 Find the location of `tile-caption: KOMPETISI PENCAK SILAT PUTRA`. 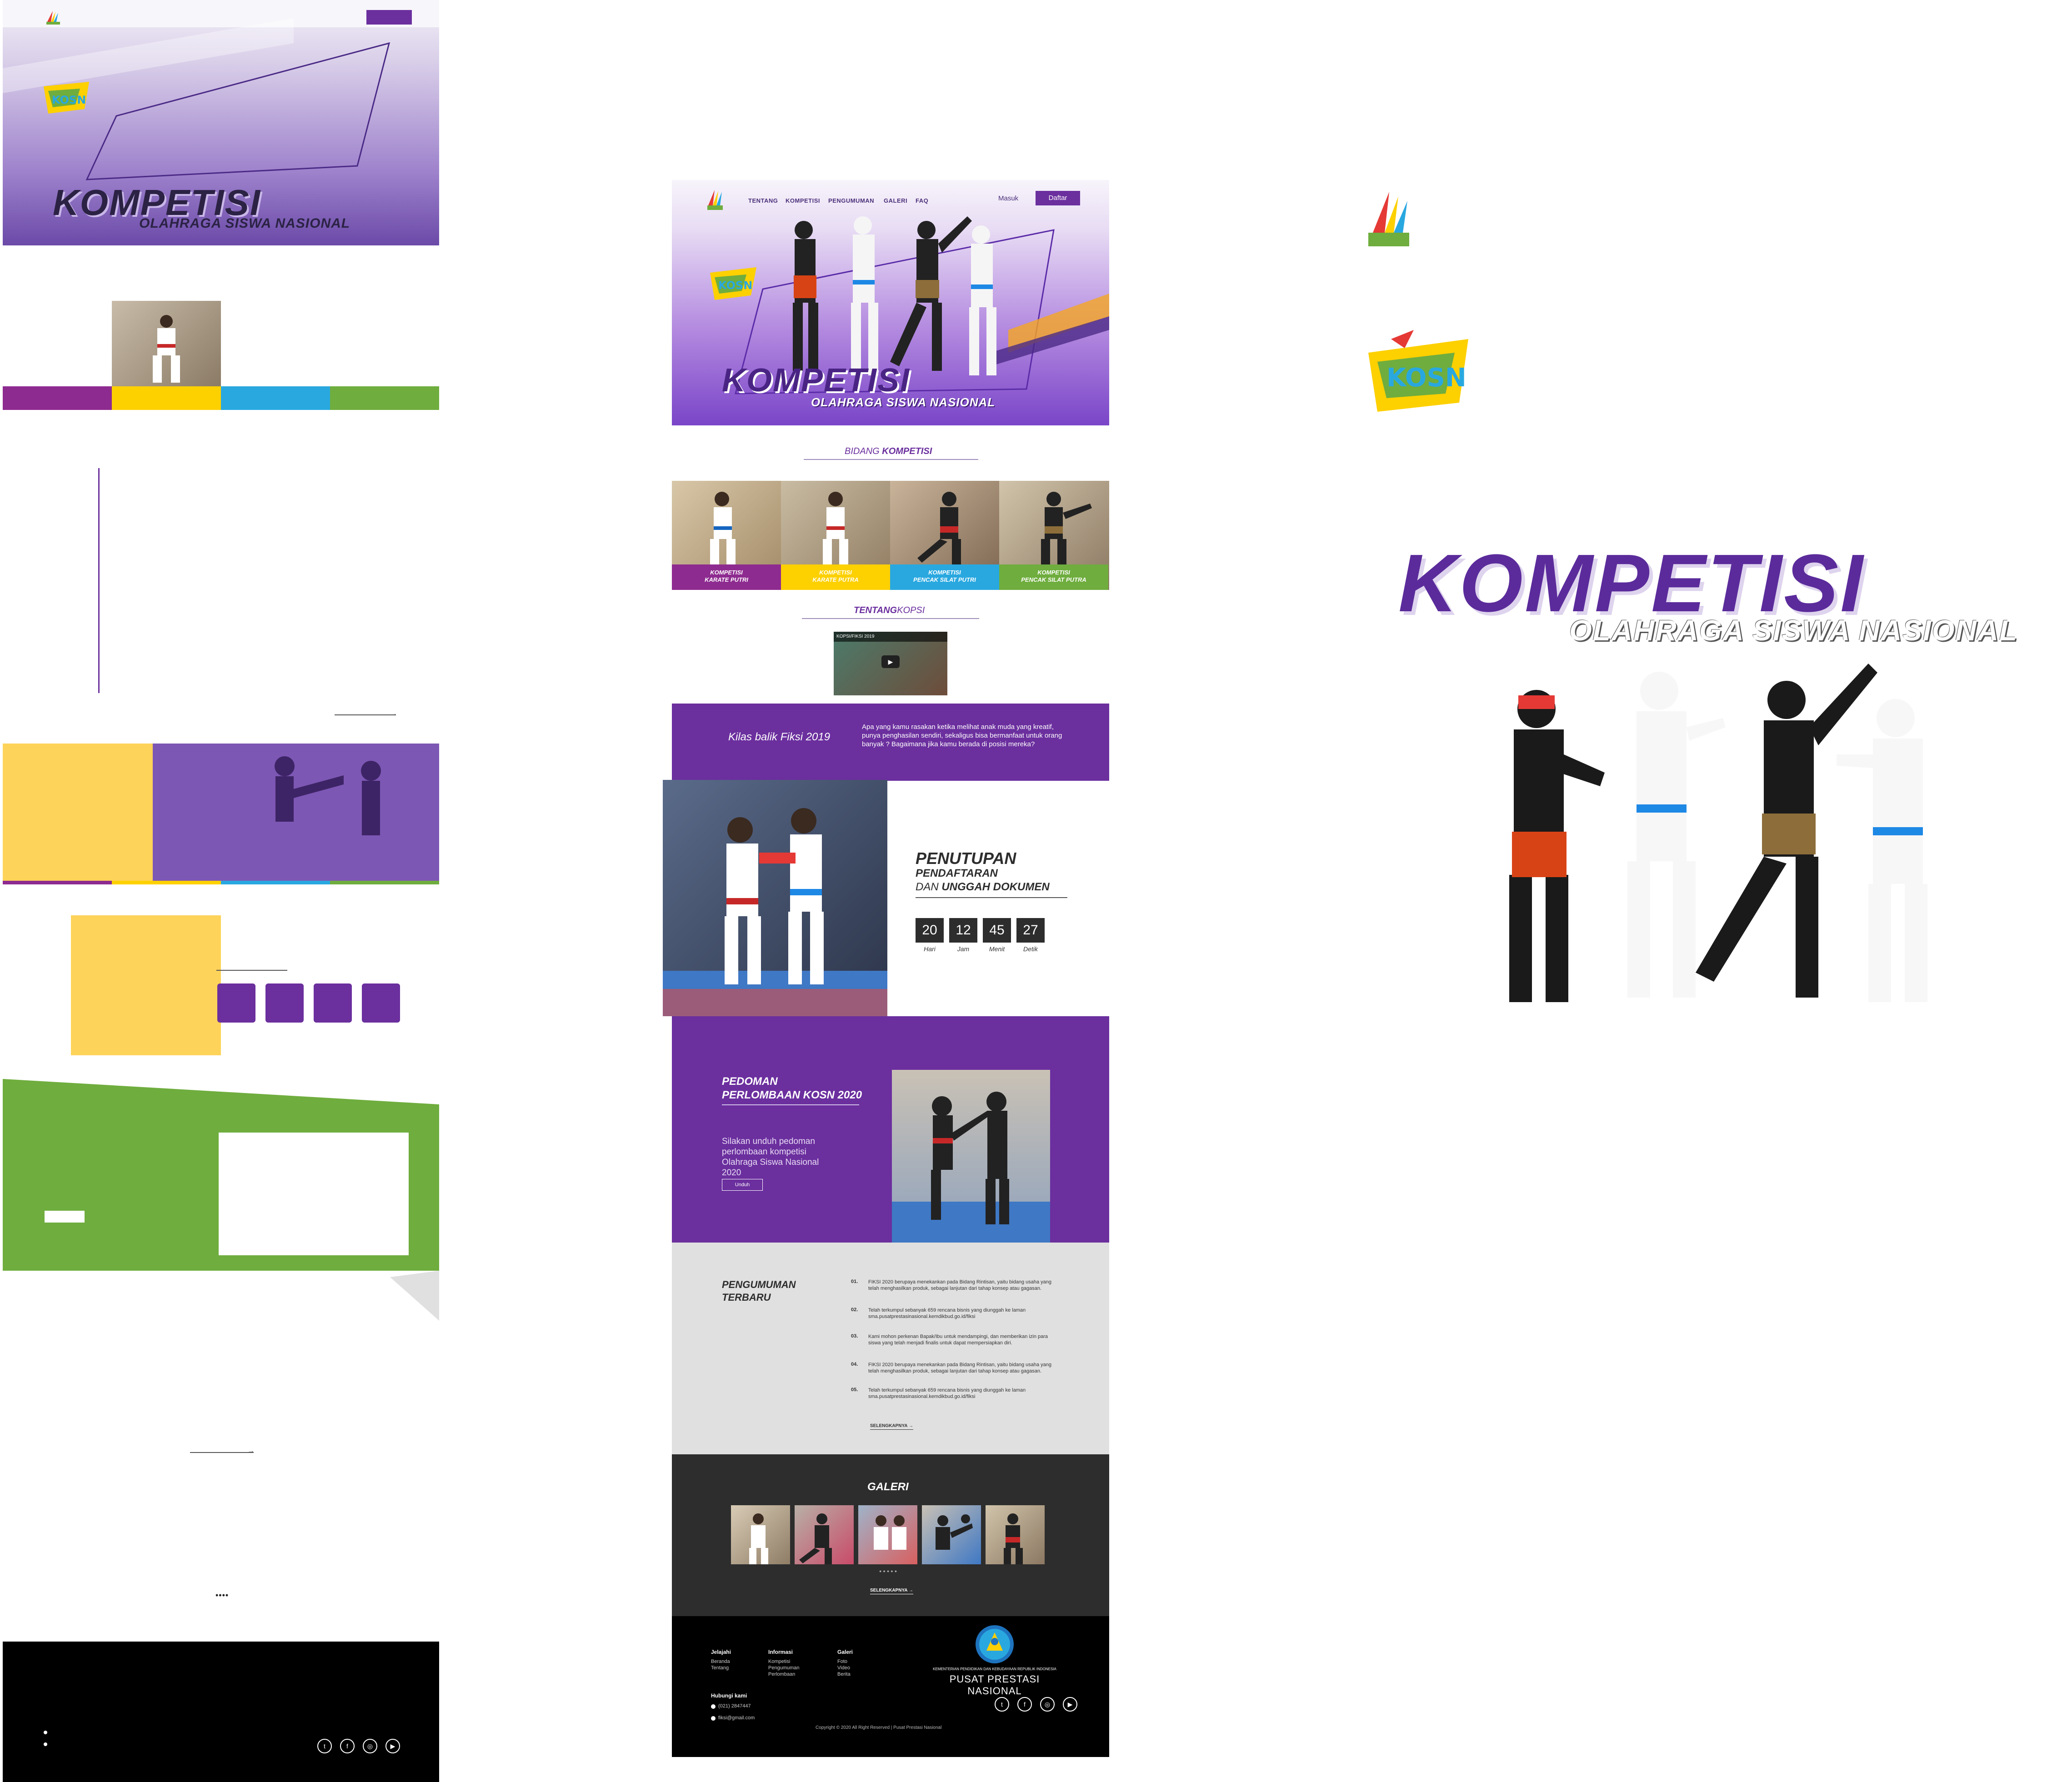

tile-caption: KOMPETISI PENCAK SILAT PUTRA is located at coordinates (1053, 577).